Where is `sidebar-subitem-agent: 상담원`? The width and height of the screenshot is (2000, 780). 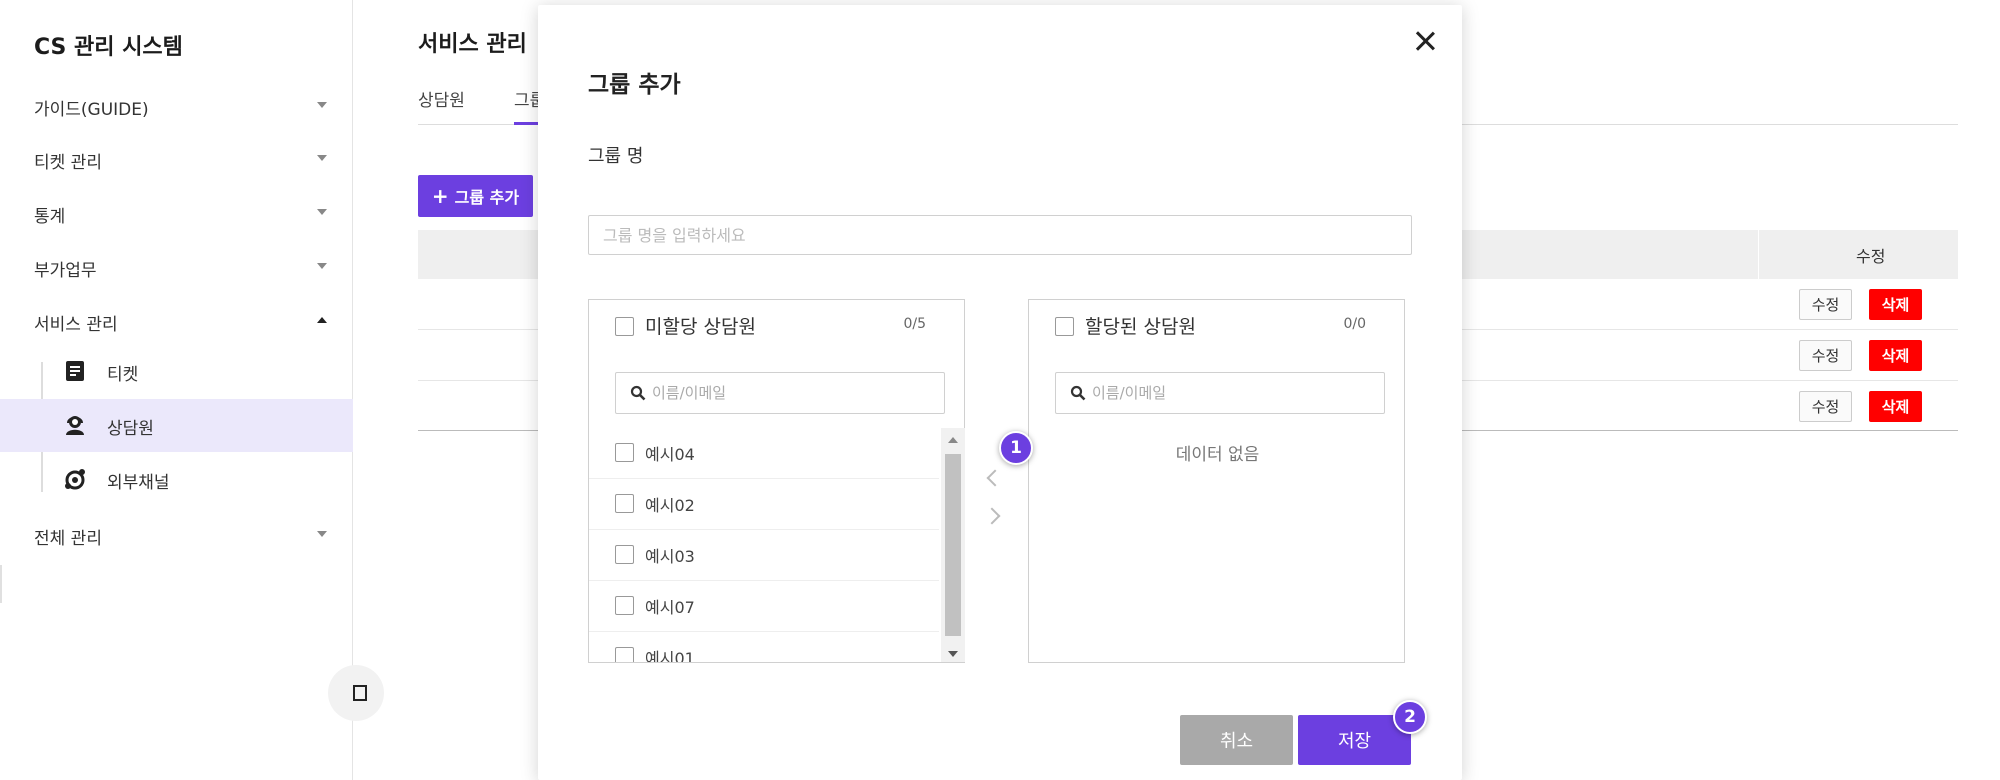 sidebar-subitem-agent: 상담원 is located at coordinates (176, 425).